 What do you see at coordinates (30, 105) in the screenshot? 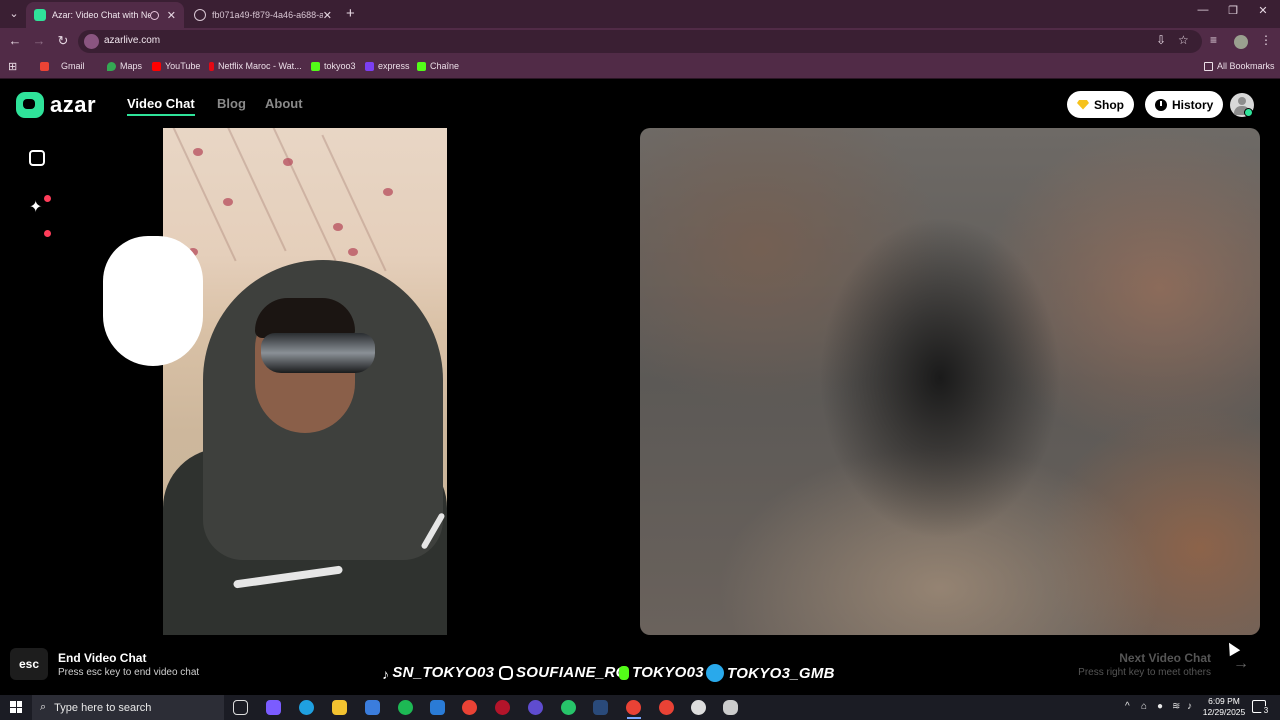
I see `azar-logo-icon` at bounding box center [30, 105].